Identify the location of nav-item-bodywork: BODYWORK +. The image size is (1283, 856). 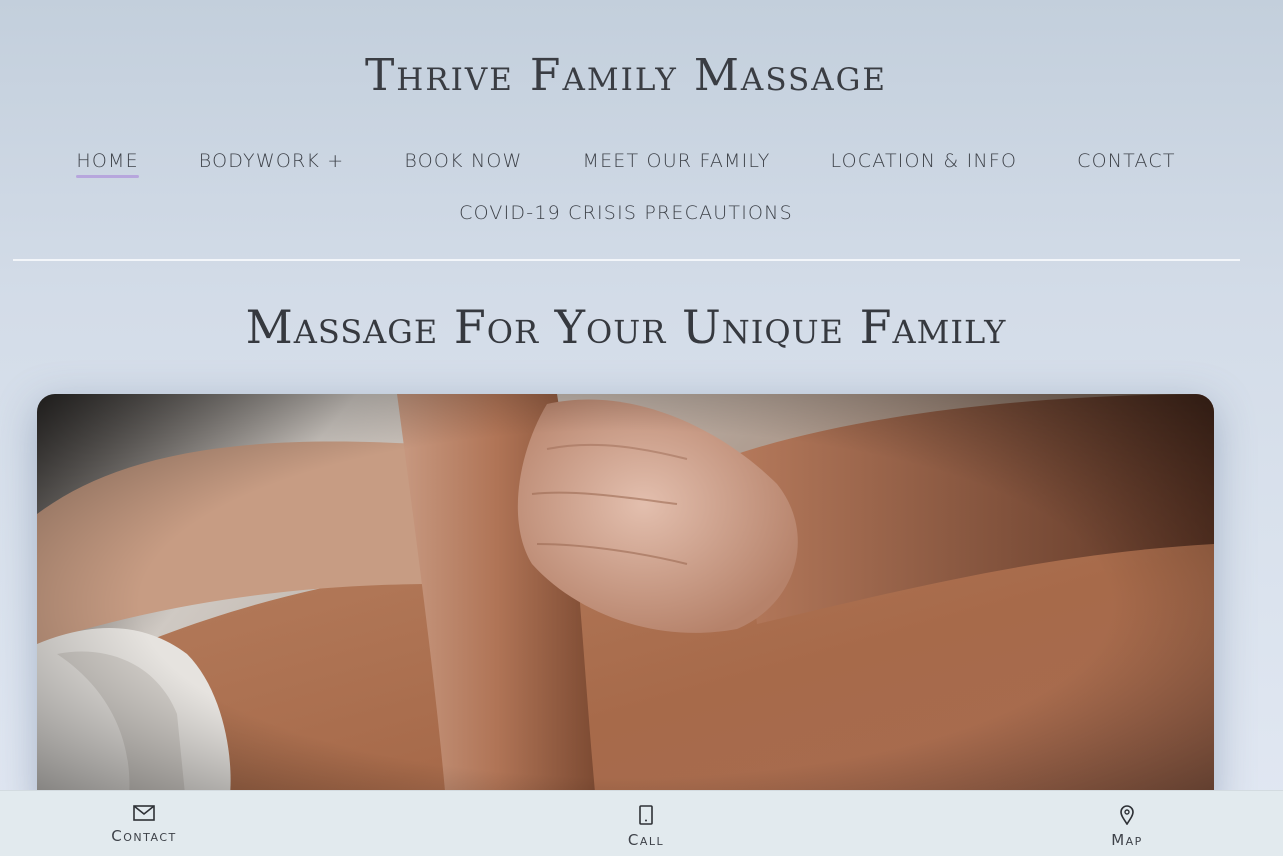
(272, 161).